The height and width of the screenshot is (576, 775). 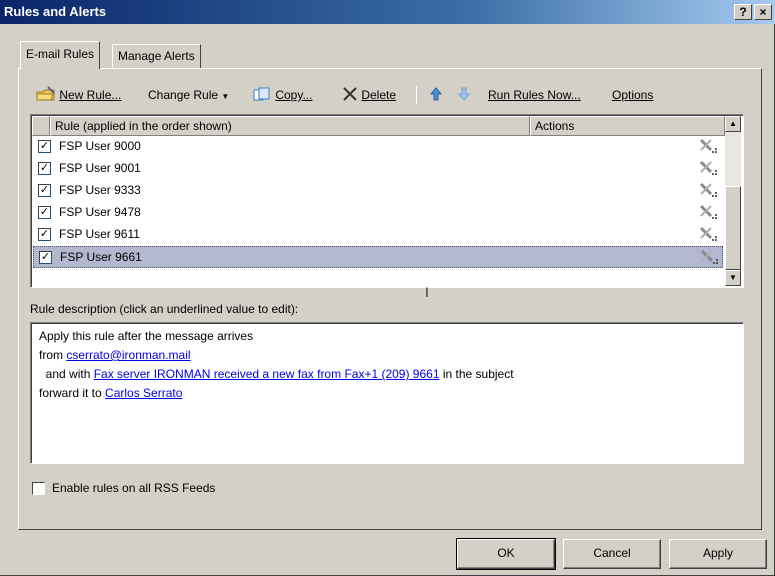 What do you see at coordinates (627, 126) in the screenshot?
I see `column-header-actions: Actions` at bounding box center [627, 126].